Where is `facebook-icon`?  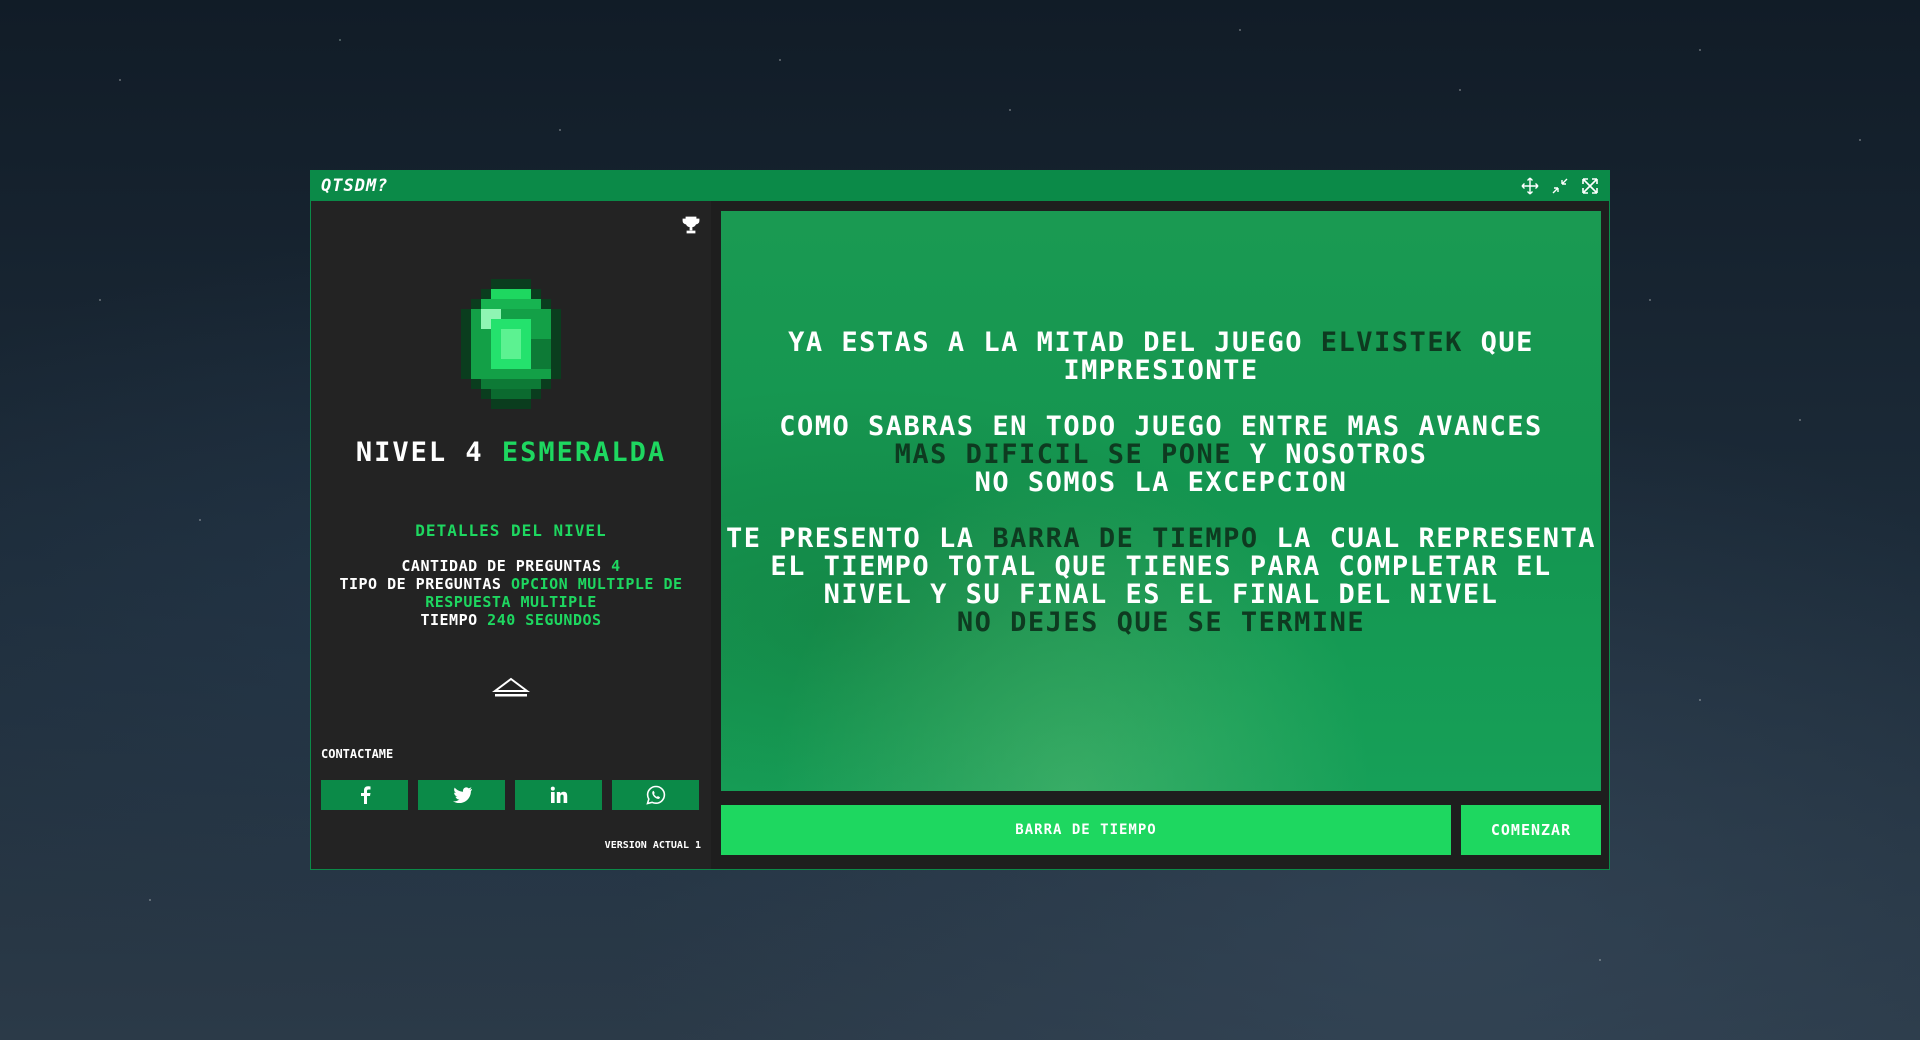
facebook-icon is located at coordinates (365, 795).